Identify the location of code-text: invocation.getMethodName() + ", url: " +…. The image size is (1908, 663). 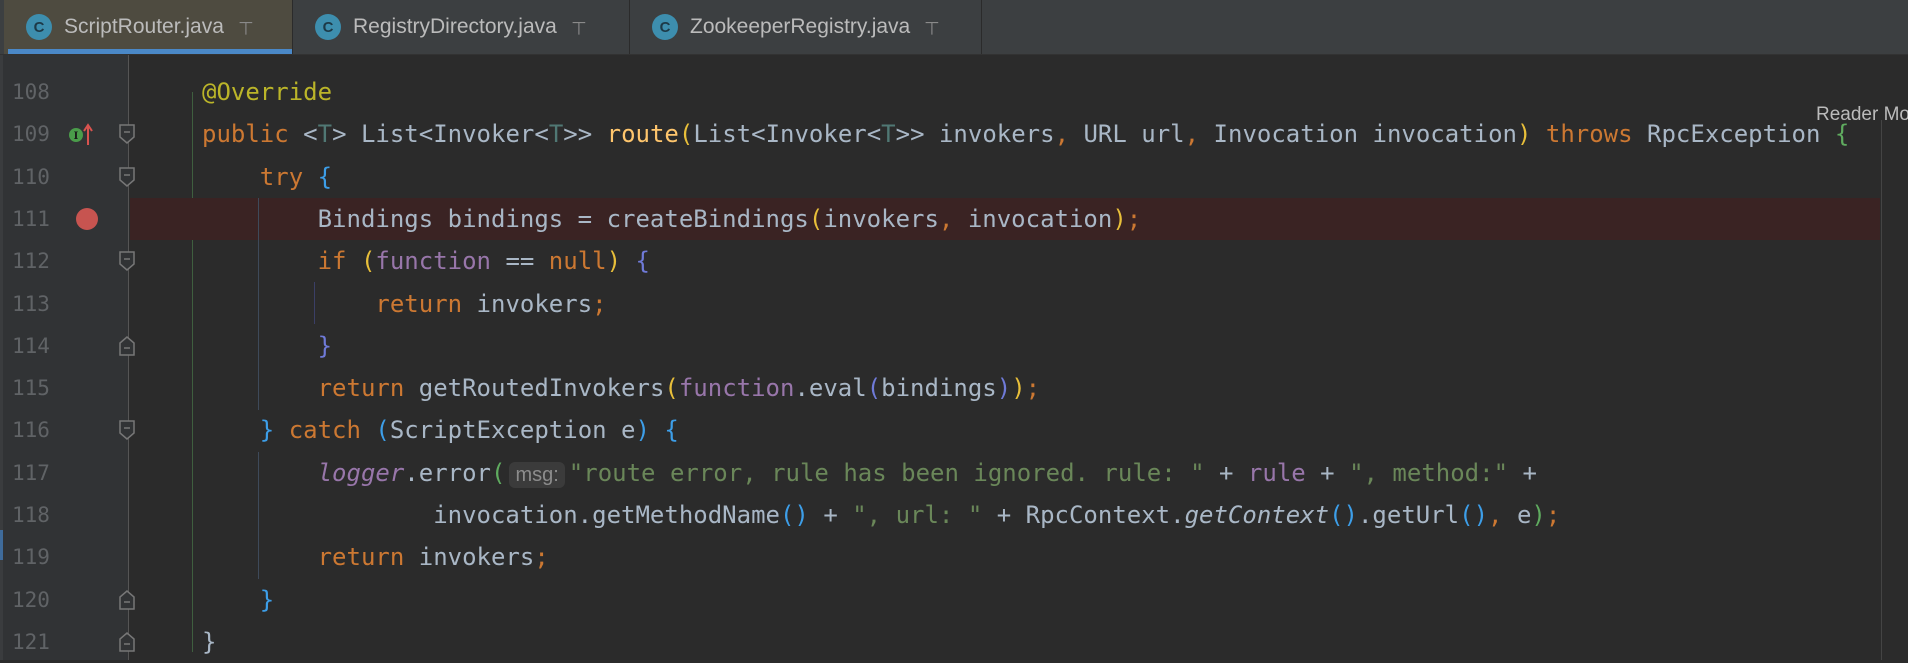
(881, 515).